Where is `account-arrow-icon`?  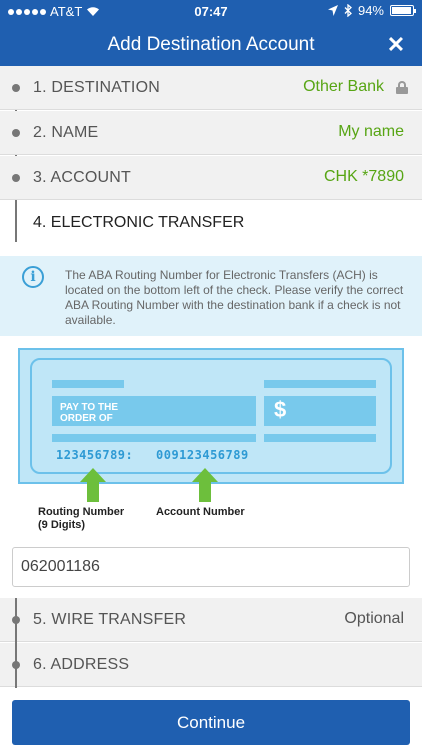
account-arrow-icon is located at coordinates (205, 485).